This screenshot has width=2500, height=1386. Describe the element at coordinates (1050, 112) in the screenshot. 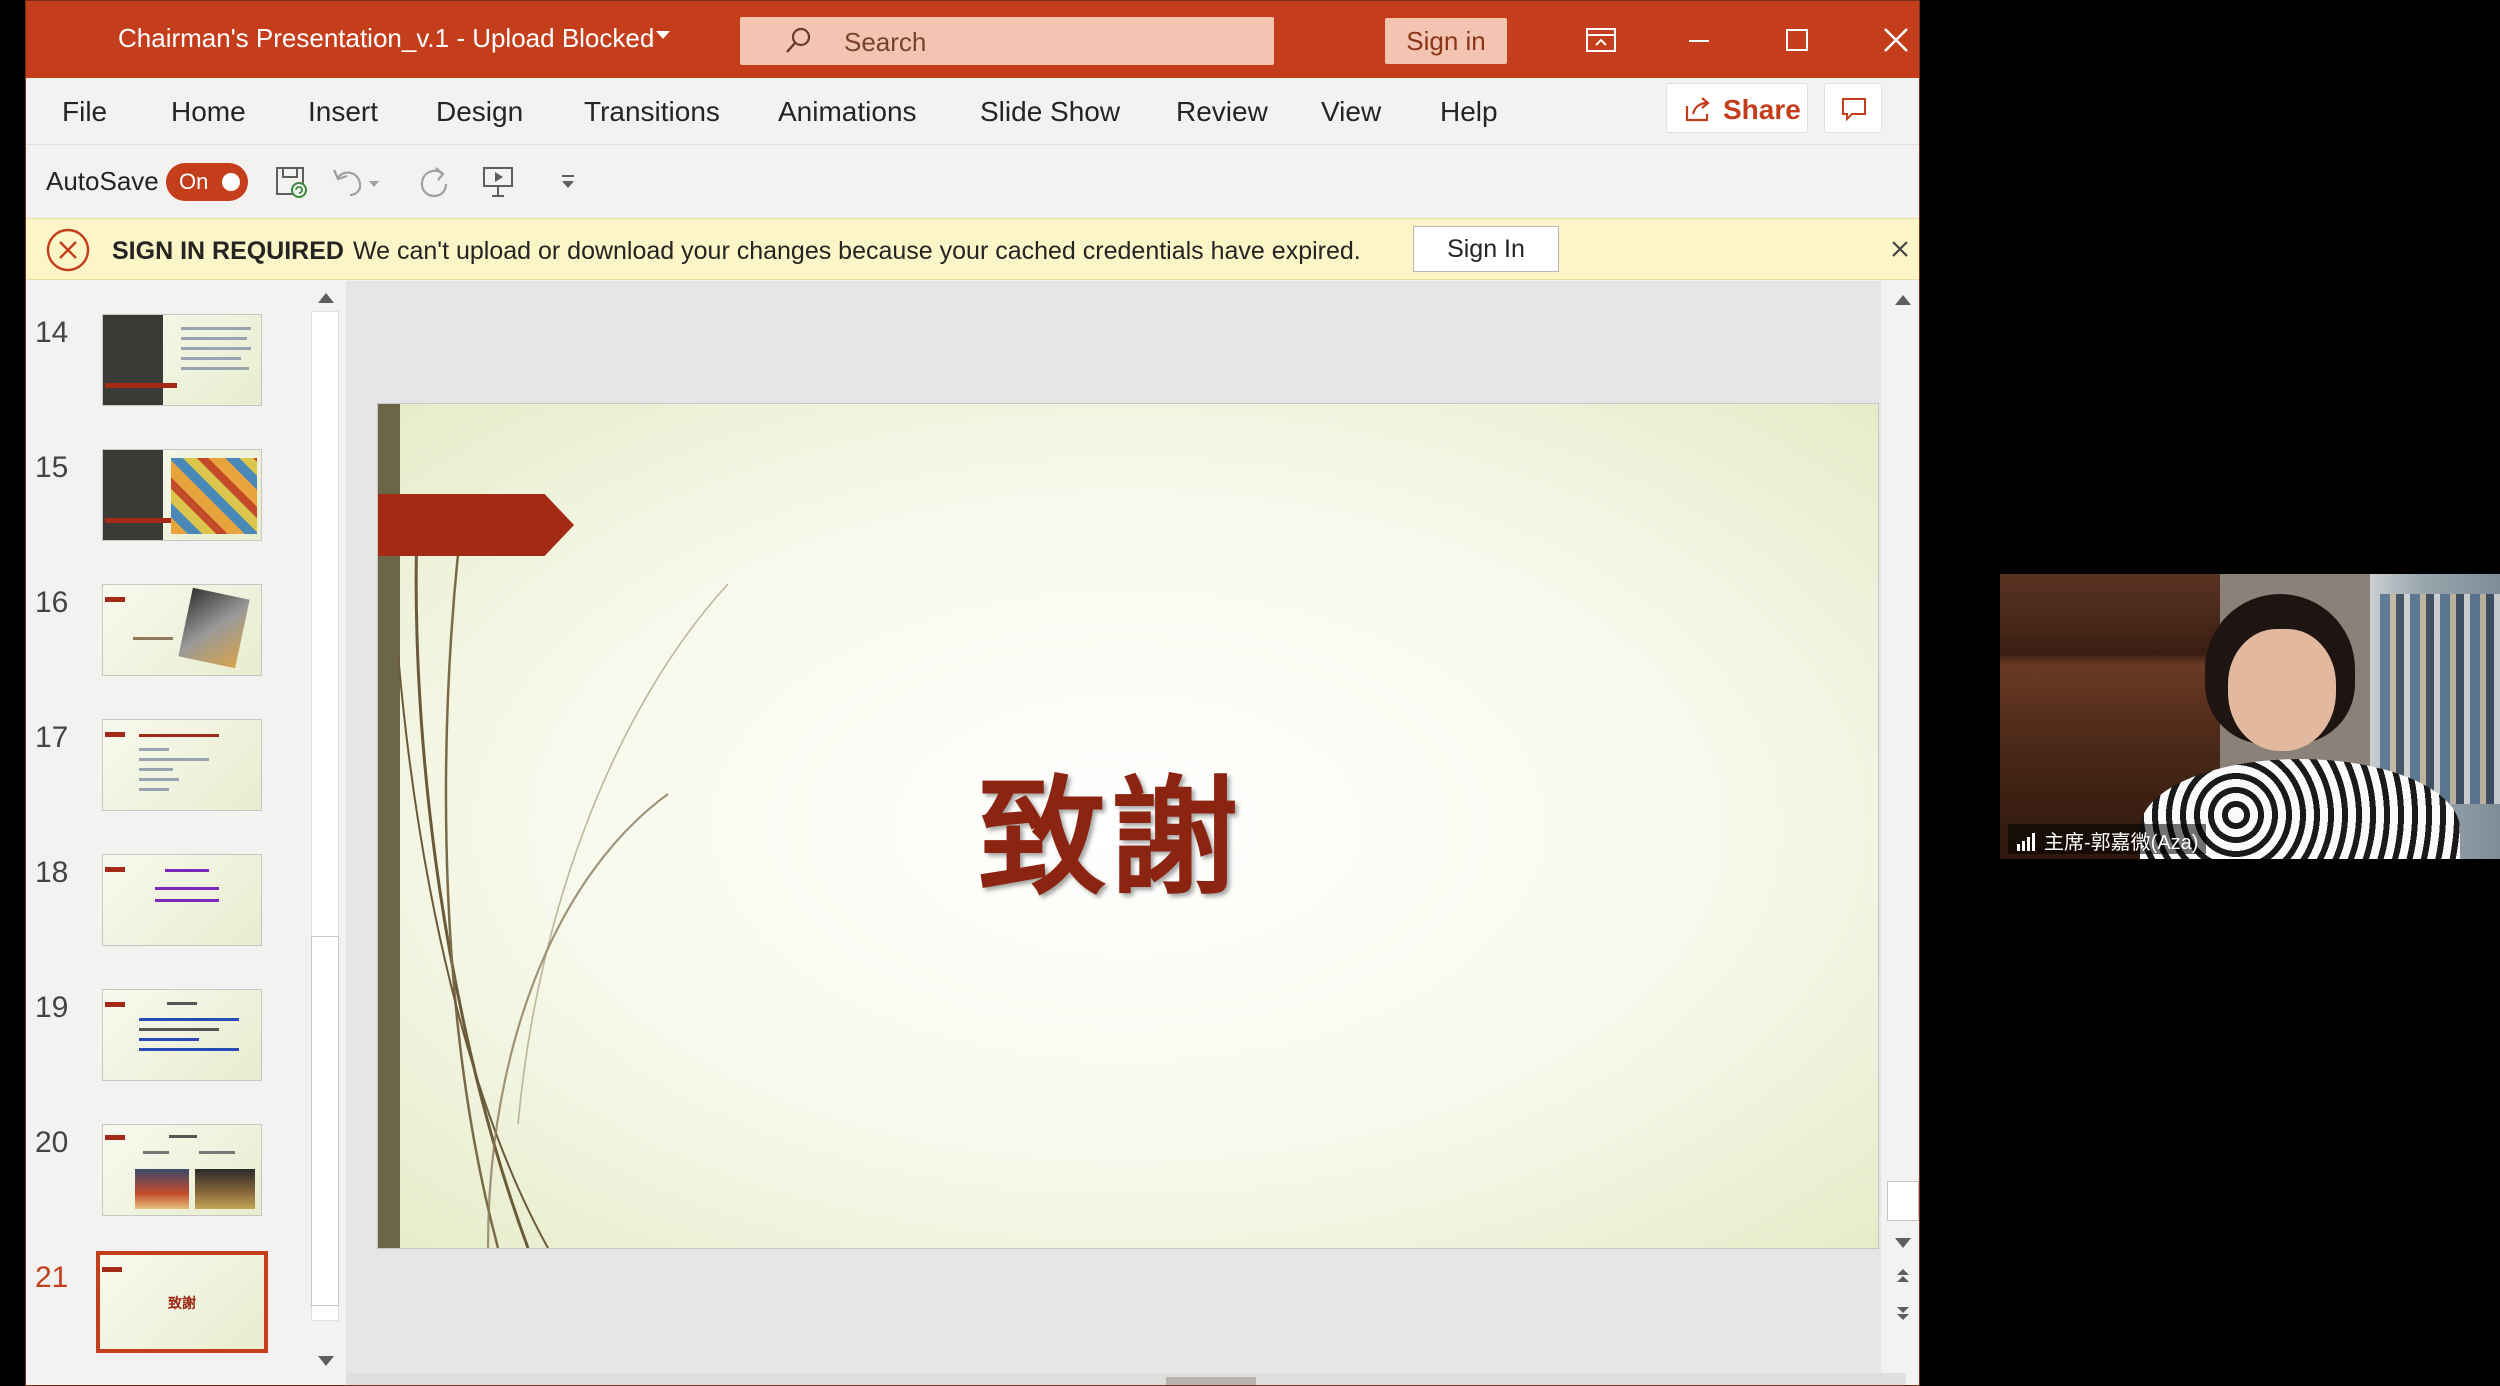

I see `tab-slide-show: Slide Show` at that location.